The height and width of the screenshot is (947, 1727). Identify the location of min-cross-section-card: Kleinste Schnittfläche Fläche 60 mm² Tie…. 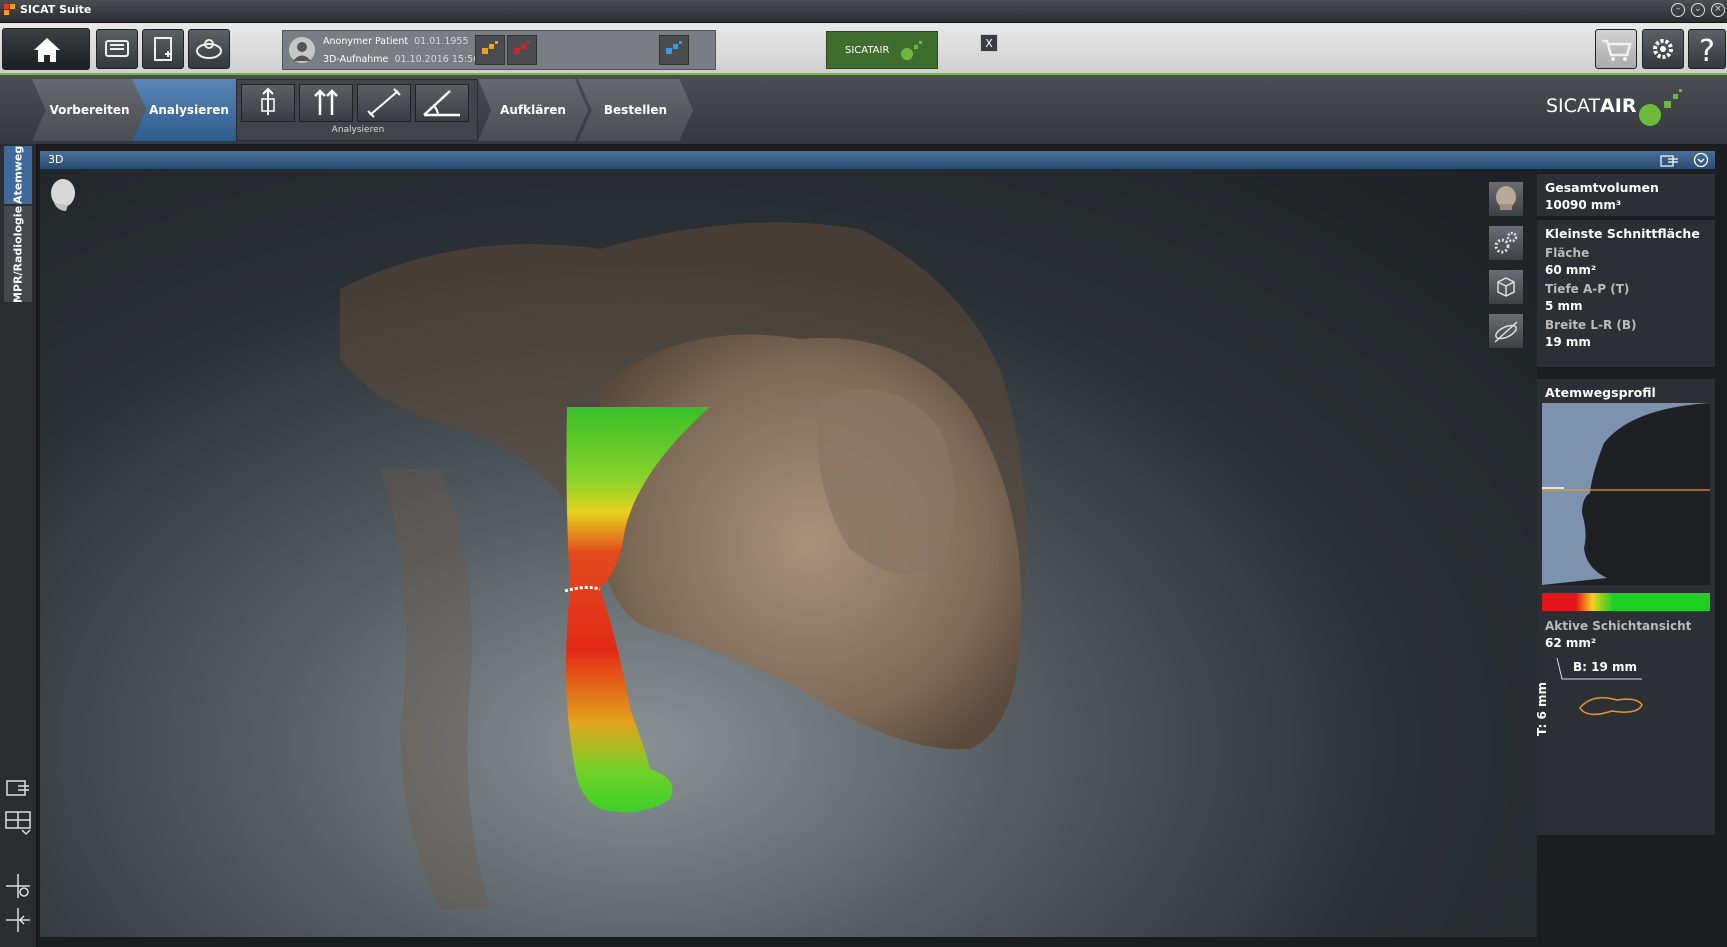
(1626, 293).